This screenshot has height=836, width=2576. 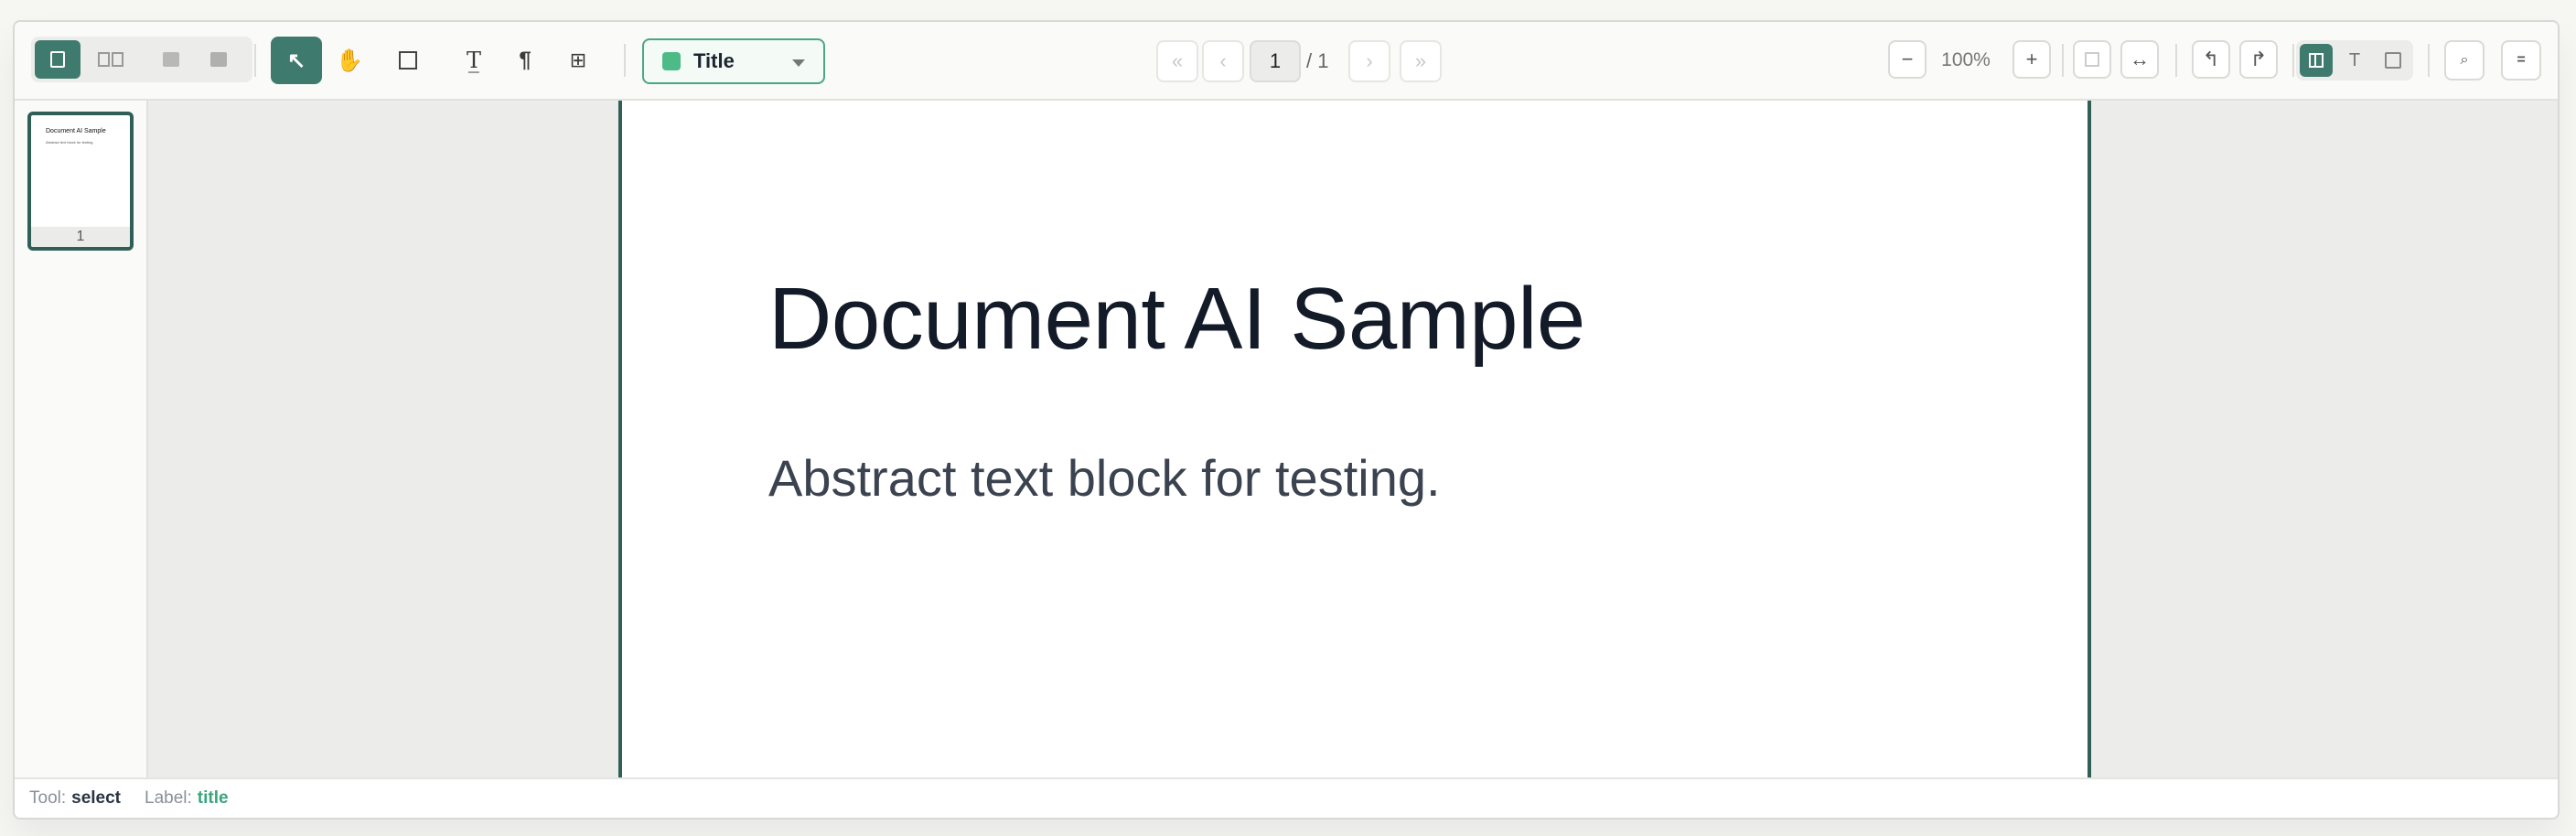 I want to click on chevron-right-icon: ›, so click(x=1369, y=60).